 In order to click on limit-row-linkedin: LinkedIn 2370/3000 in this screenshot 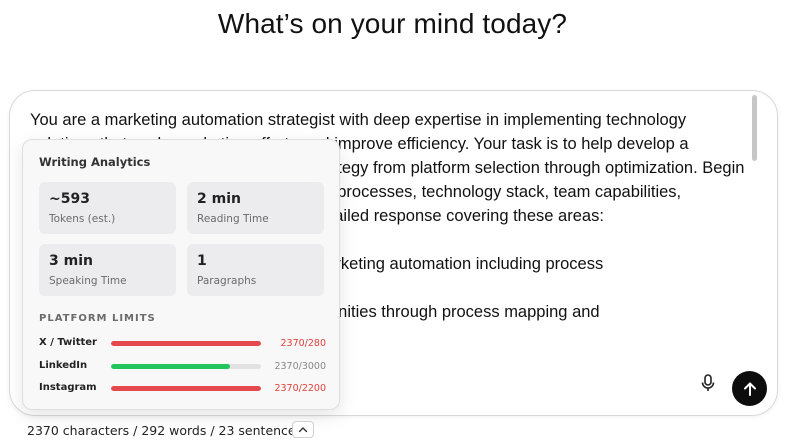, I will do `click(182, 367)`.